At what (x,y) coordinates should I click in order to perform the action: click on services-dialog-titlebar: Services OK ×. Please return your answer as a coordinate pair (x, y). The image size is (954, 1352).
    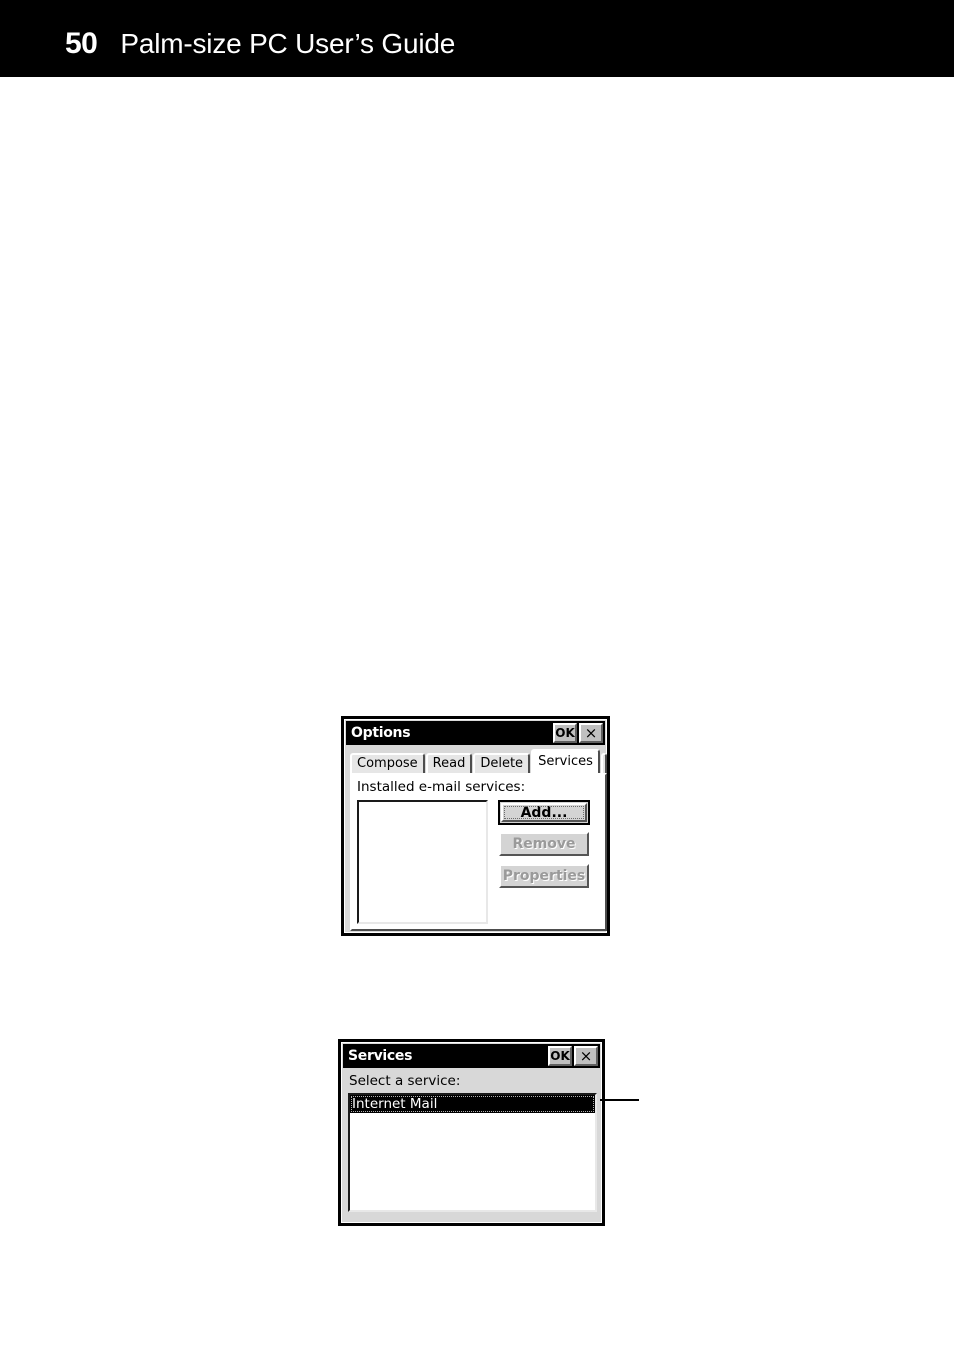
    Looking at the image, I should click on (471, 1056).